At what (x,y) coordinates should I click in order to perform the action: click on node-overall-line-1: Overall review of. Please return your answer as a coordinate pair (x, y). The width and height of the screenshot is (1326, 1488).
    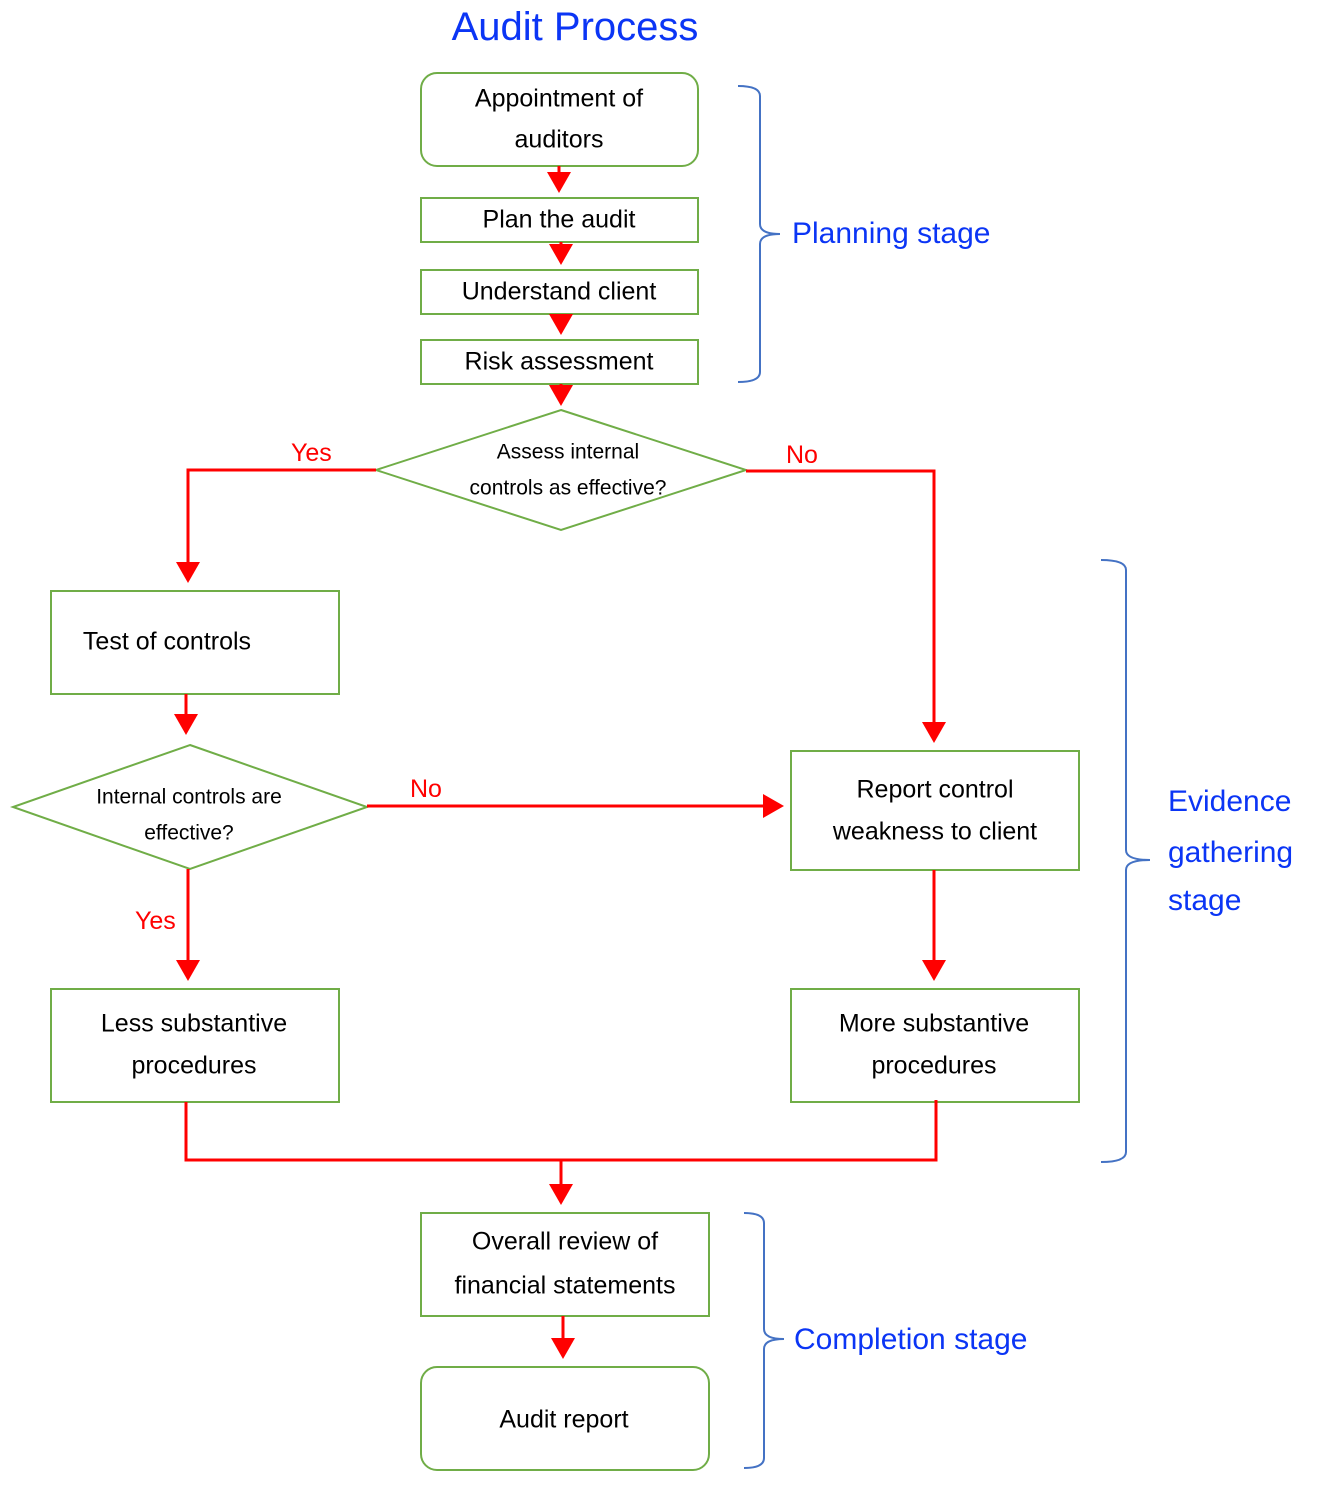
    Looking at the image, I should click on (565, 1242).